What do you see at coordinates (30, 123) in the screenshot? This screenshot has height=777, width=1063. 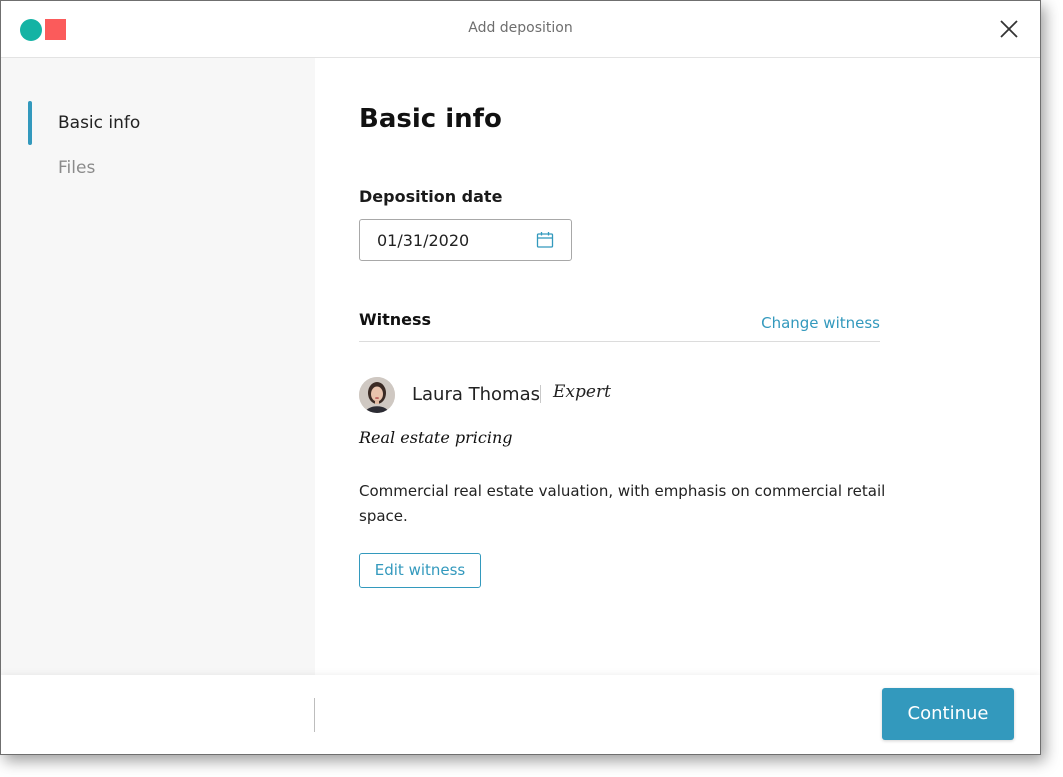 I see `active-indicator` at bounding box center [30, 123].